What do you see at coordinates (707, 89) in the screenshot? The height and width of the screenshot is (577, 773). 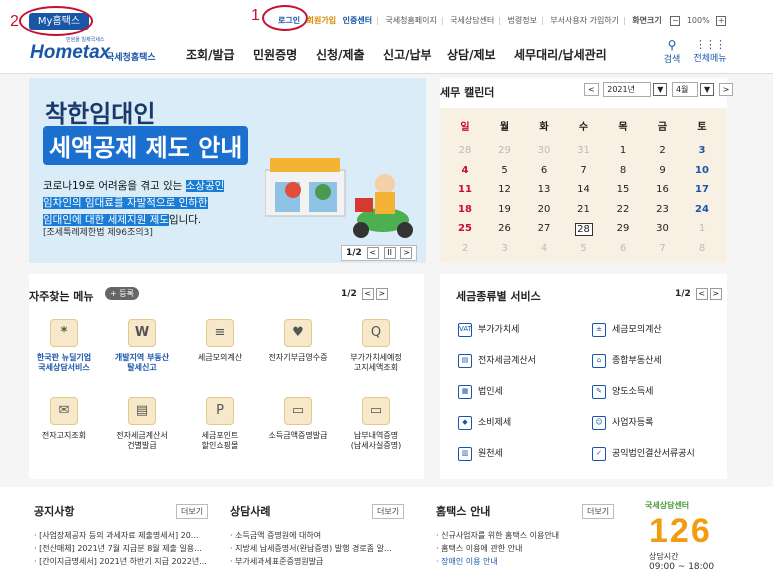 I see `month-dropdown-icon: ▼` at bounding box center [707, 89].